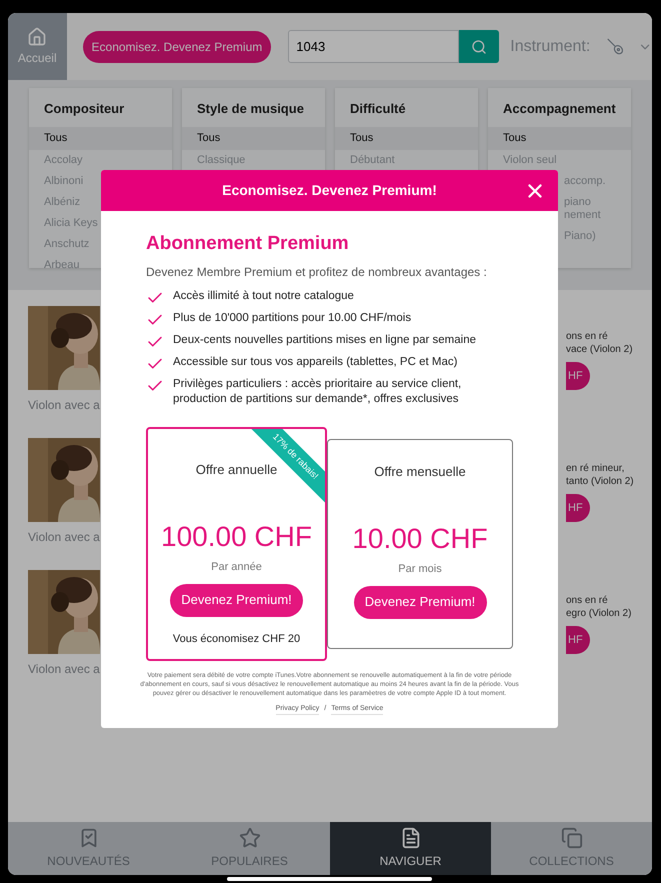  Describe the element at coordinates (317, 391) in the screenshot. I see `feature-text: Privilèges particuliers : accès prioritaire au service client, production de partitions sur demande*, offres exclusives` at that location.